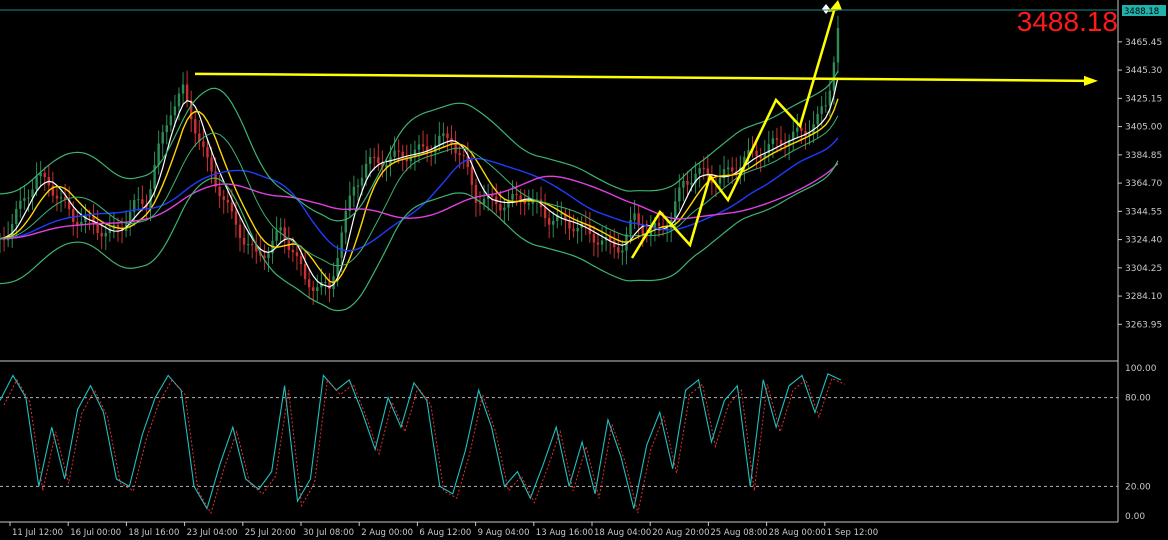  What do you see at coordinates (1143, 128) in the screenshot?
I see `y-tick-label: 3405.00` at bounding box center [1143, 128].